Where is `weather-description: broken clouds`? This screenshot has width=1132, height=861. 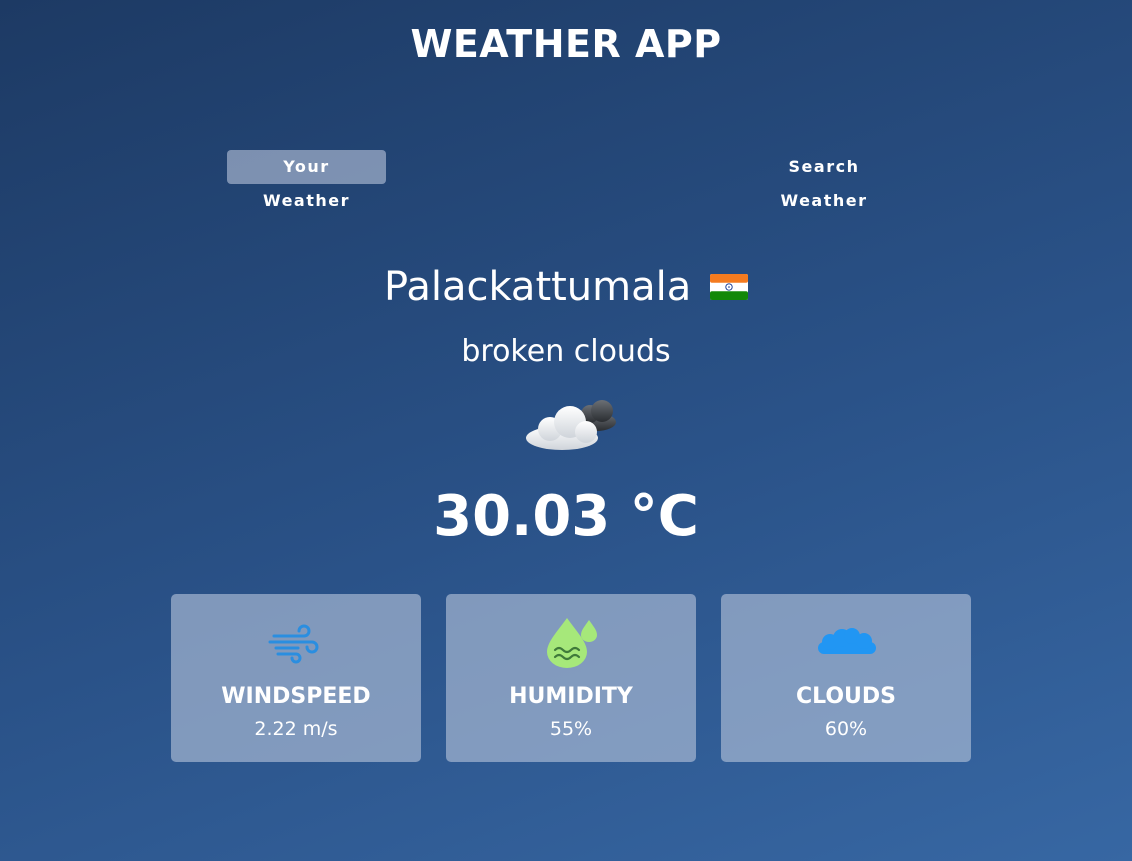
weather-description: broken clouds is located at coordinates (566, 351).